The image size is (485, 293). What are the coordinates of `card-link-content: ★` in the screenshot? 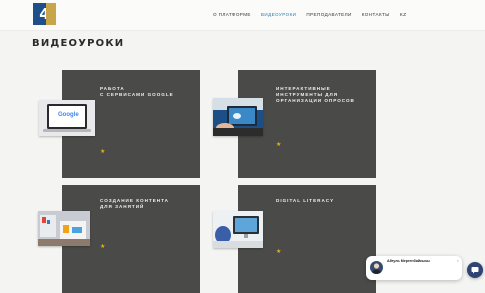 It's located at (102, 247).